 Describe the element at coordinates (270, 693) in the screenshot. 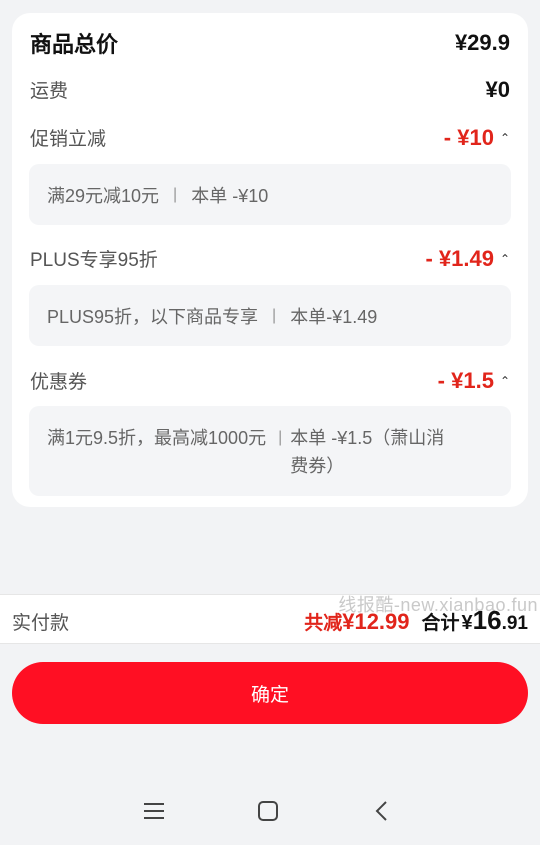

I see `confirm-button: 确定` at that location.